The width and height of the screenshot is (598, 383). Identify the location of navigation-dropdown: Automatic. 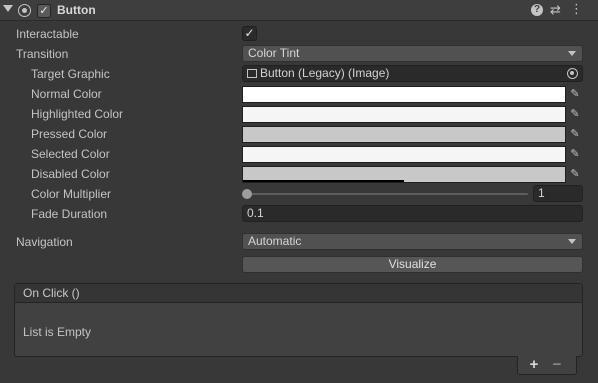
(412, 241).